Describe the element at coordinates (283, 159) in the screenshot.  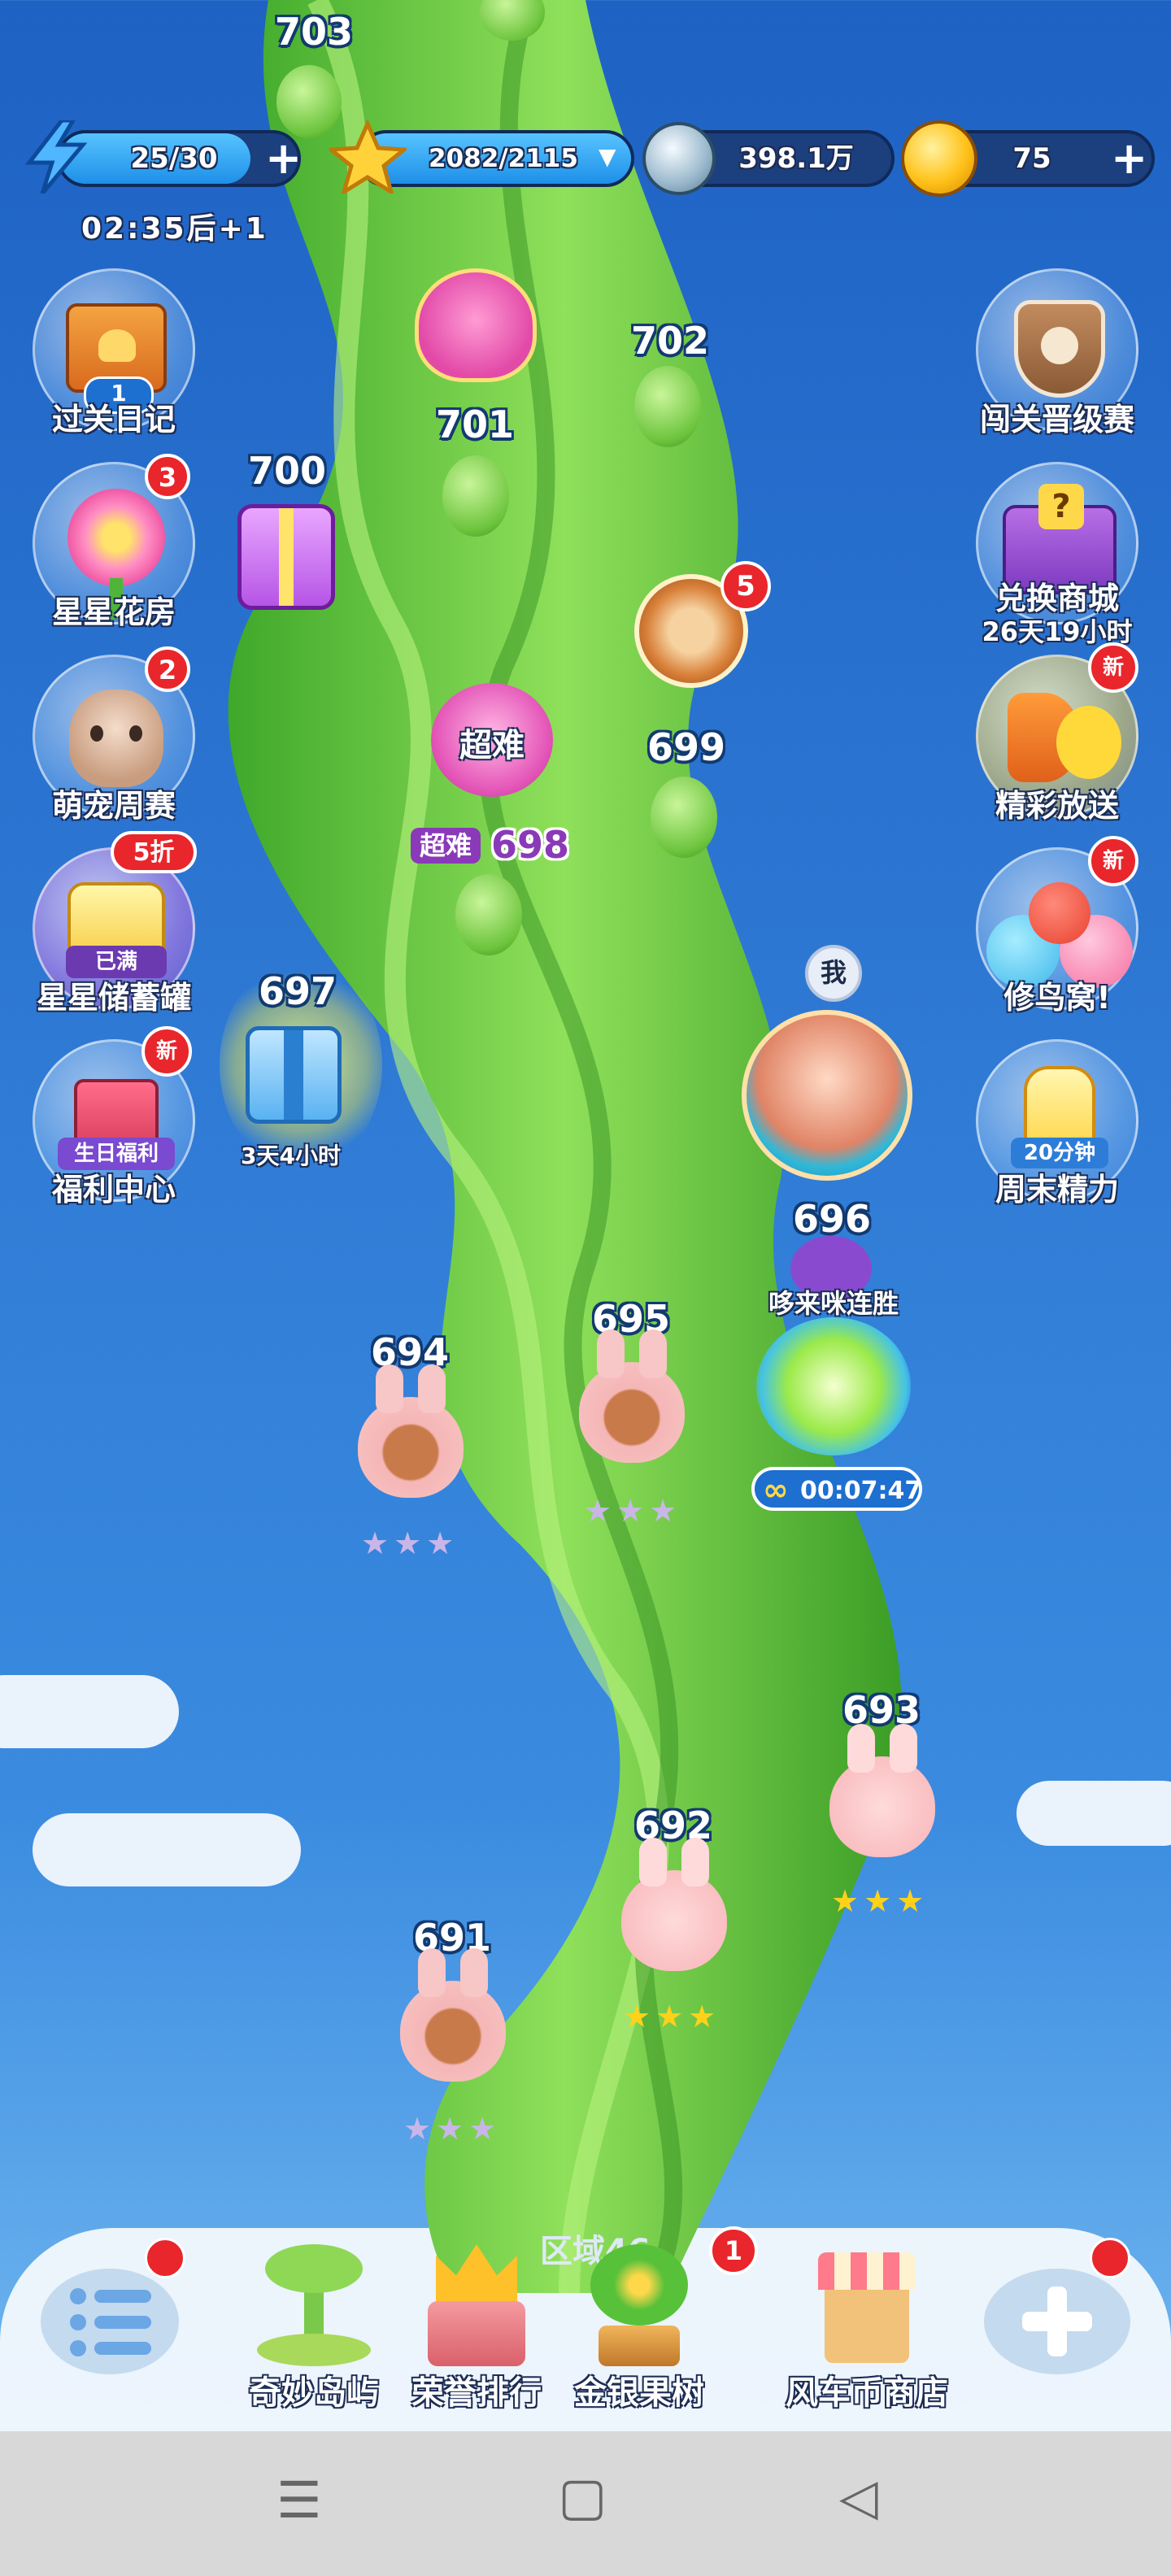
I see `energy-plus-button: +` at that location.